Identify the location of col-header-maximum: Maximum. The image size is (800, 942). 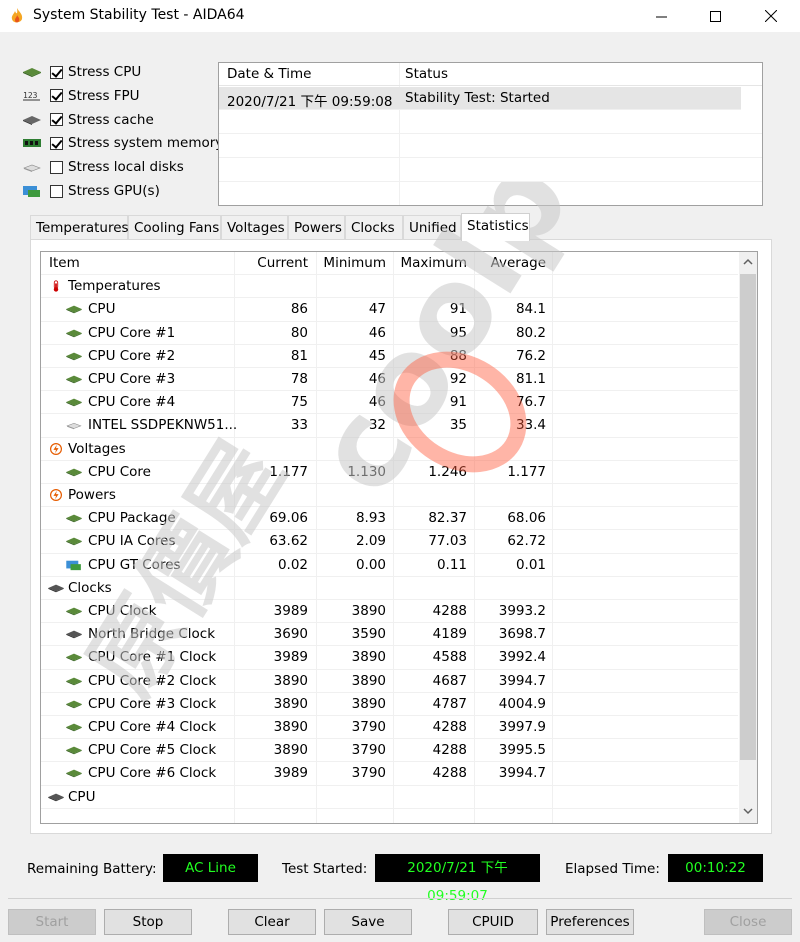
(433, 263).